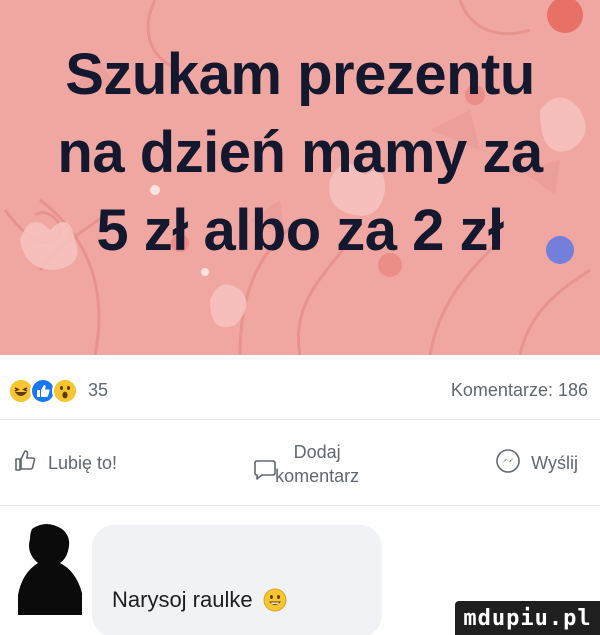  Describe the element at coordinates (265, 472) in the screenshot. I see `speech-bubble-icon` at that location.